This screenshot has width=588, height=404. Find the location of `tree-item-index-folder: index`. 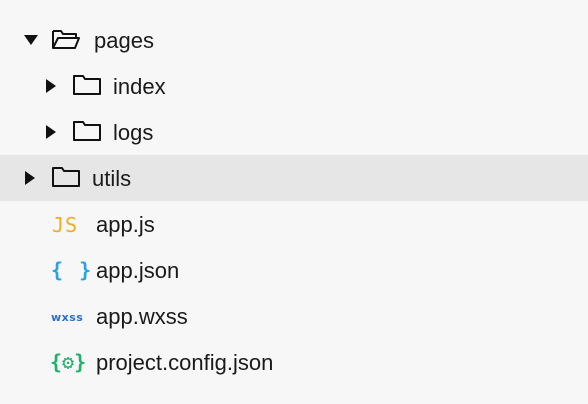

tree-item-index-folder: index is located at coordinates (294, 86).